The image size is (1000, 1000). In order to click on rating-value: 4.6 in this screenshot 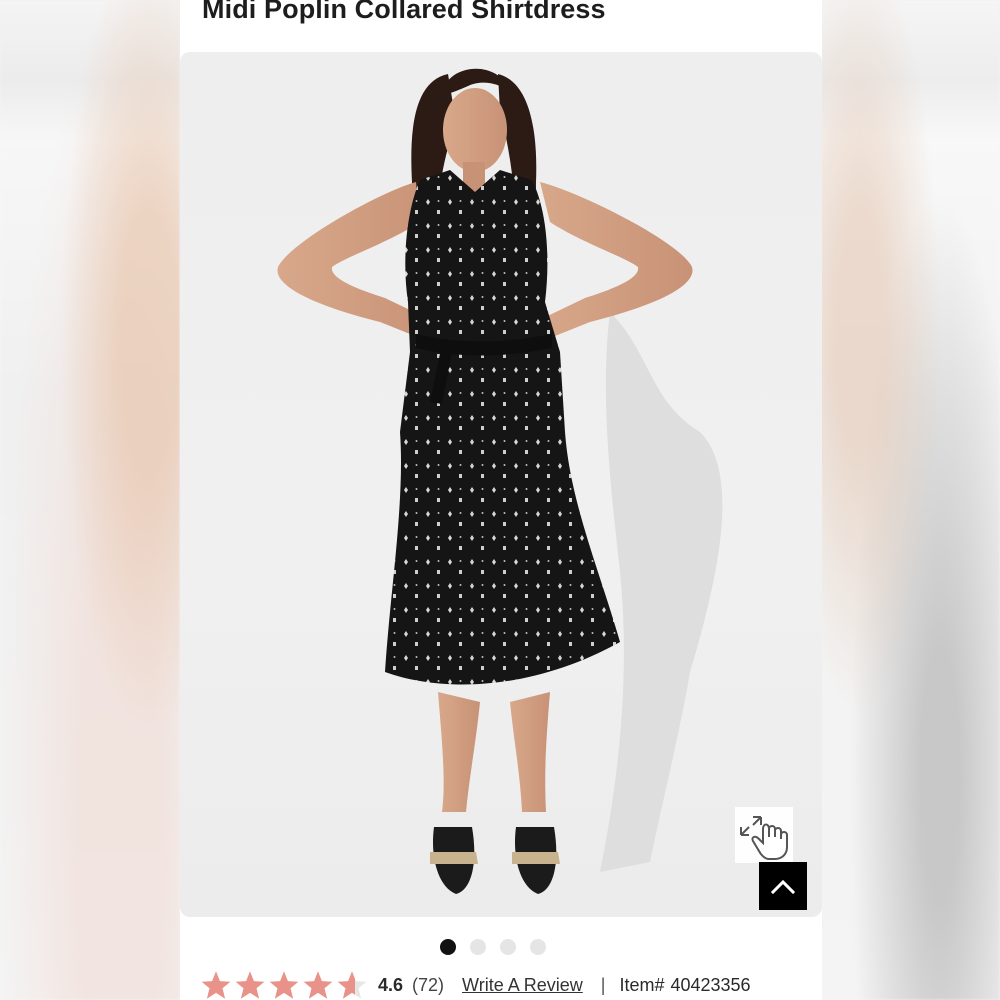, I will do `click(391, 984)`.